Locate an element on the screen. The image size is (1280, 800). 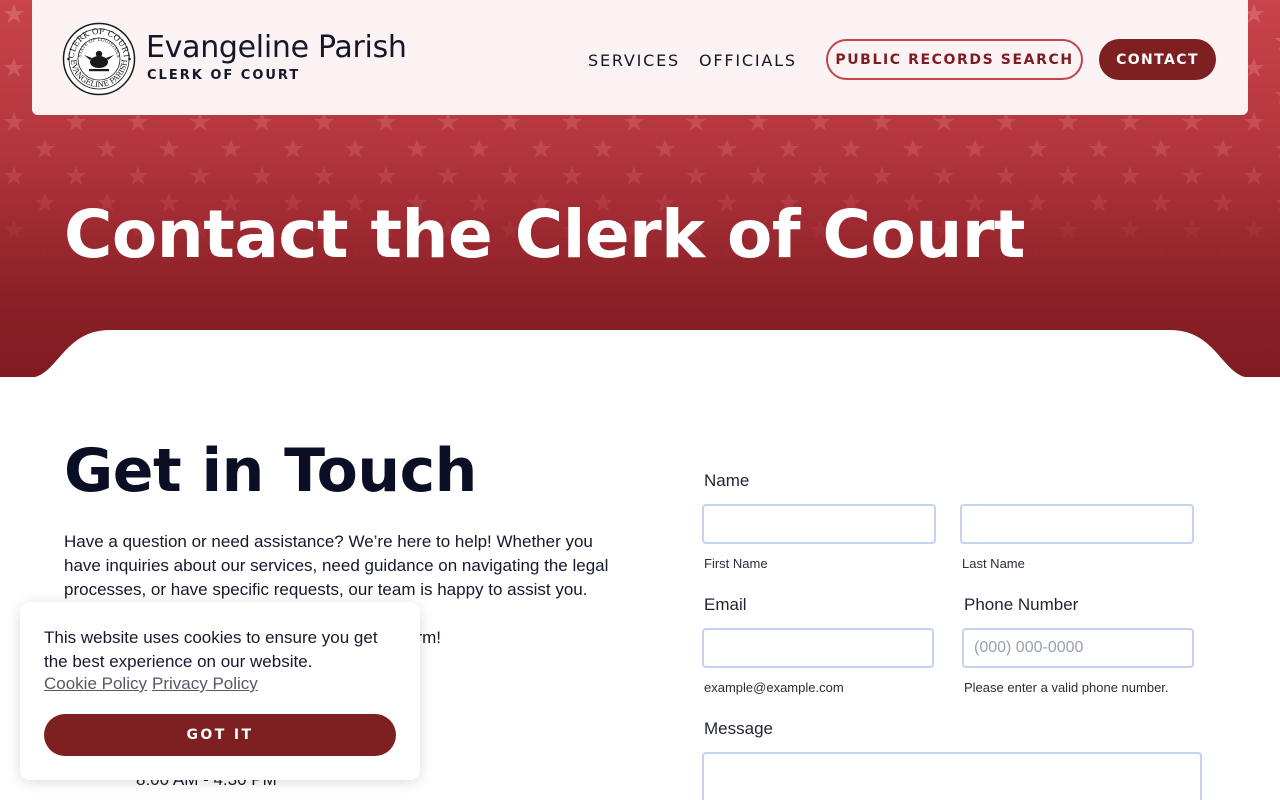
first-name-sublabel: First Name is located at coordinates (736, 563).